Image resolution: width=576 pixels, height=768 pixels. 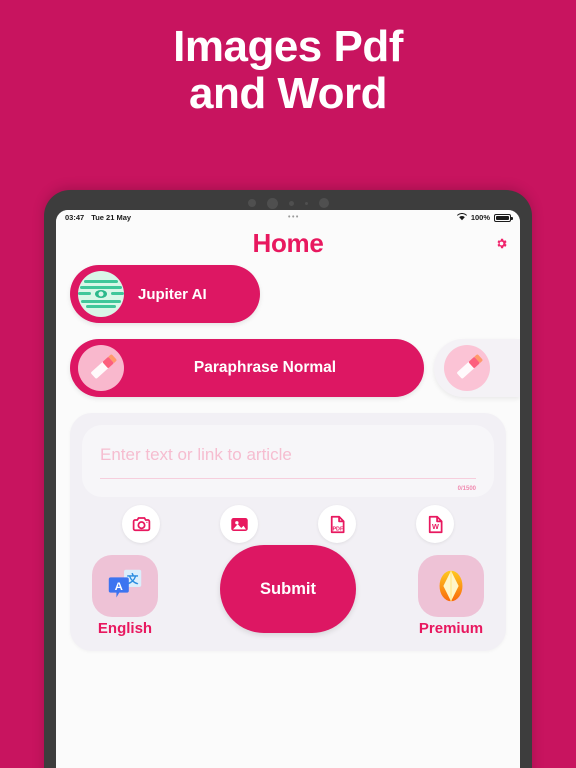 I want to click on pdf-icon: PDF, so click(x=337, y=524).